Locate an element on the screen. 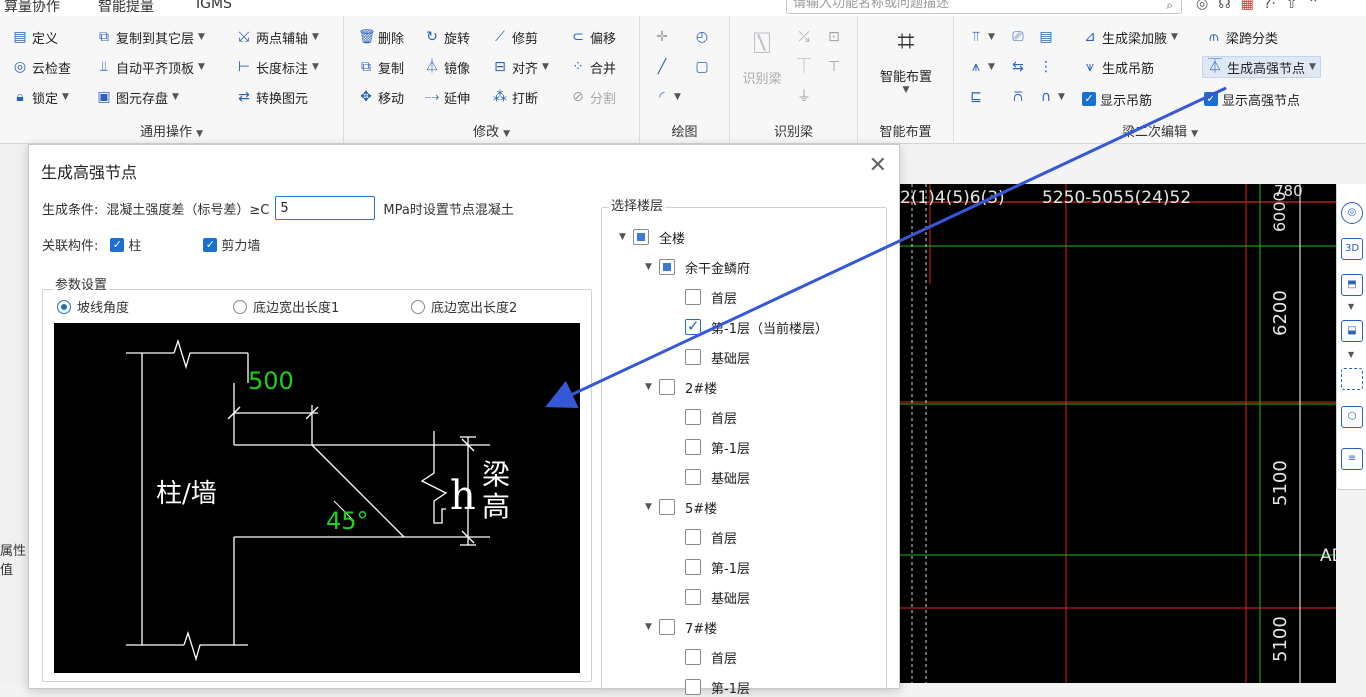  collapse-icon: ⌃ is located at coordinates (1314, 6).